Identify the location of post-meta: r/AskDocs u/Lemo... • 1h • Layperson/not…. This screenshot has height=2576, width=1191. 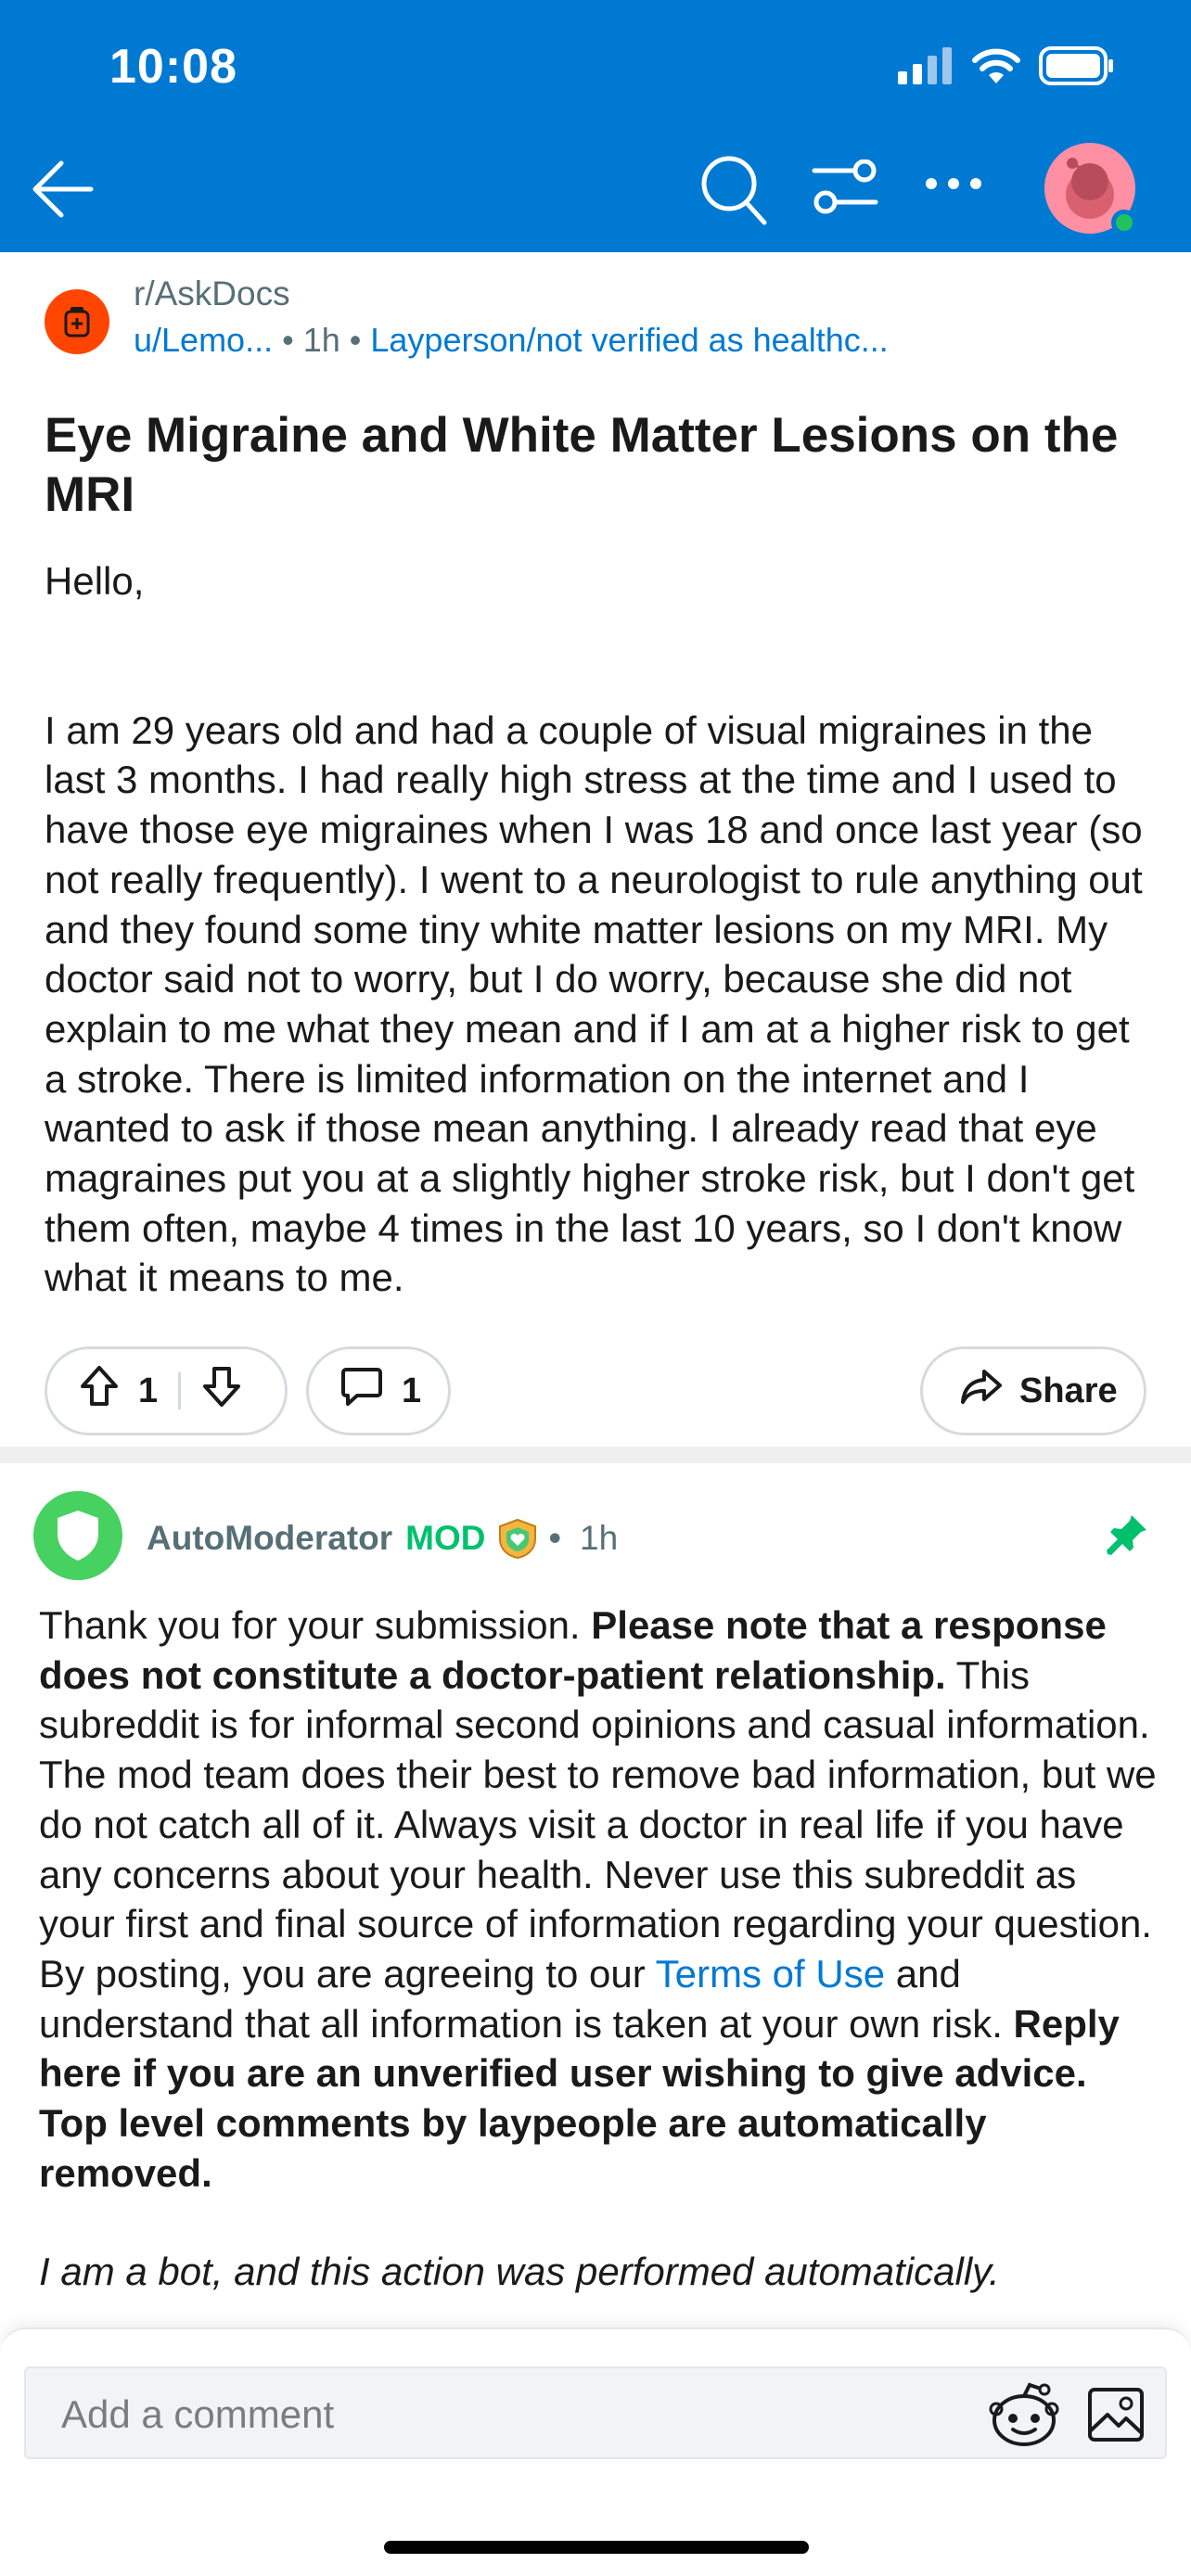
(601, 321).